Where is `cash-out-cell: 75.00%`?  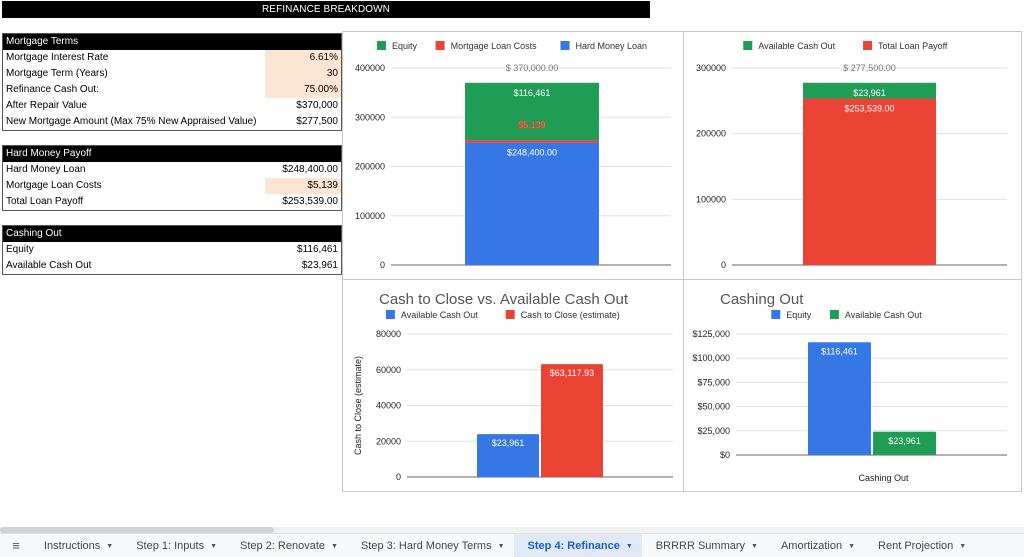 cash-out-cell: 75.00% is located at coordinates (303, 90).